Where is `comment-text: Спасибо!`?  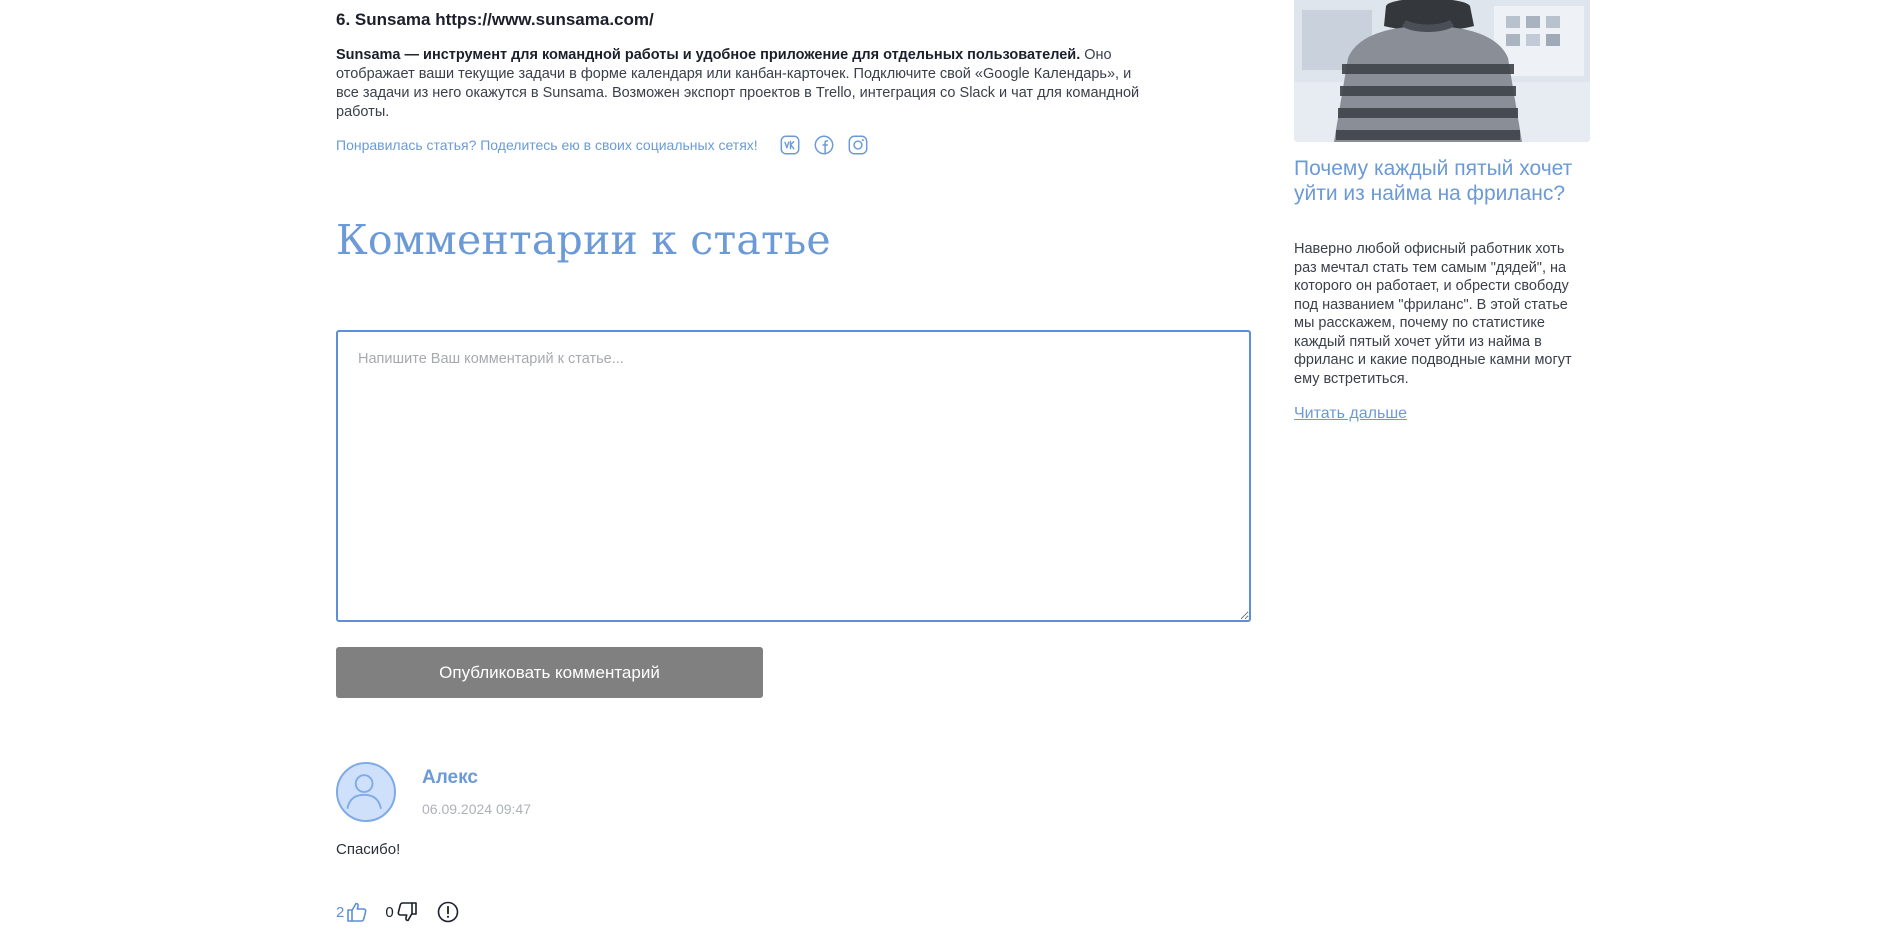 comment-text: Спасибо! is located at coordinates (368, 849).